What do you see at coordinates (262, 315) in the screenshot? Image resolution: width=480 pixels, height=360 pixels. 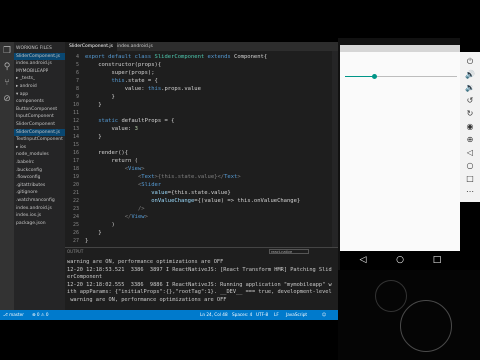 I see `encoding: UTF-8` at bounding box center [262, 315].